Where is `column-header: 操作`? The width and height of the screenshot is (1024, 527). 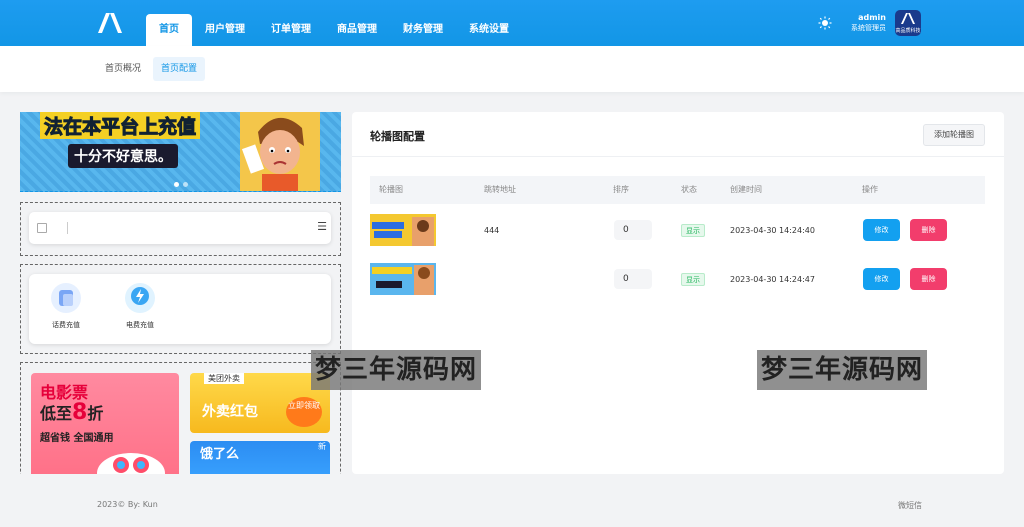 column-header: 操作 is located at coordinates (870, 189).